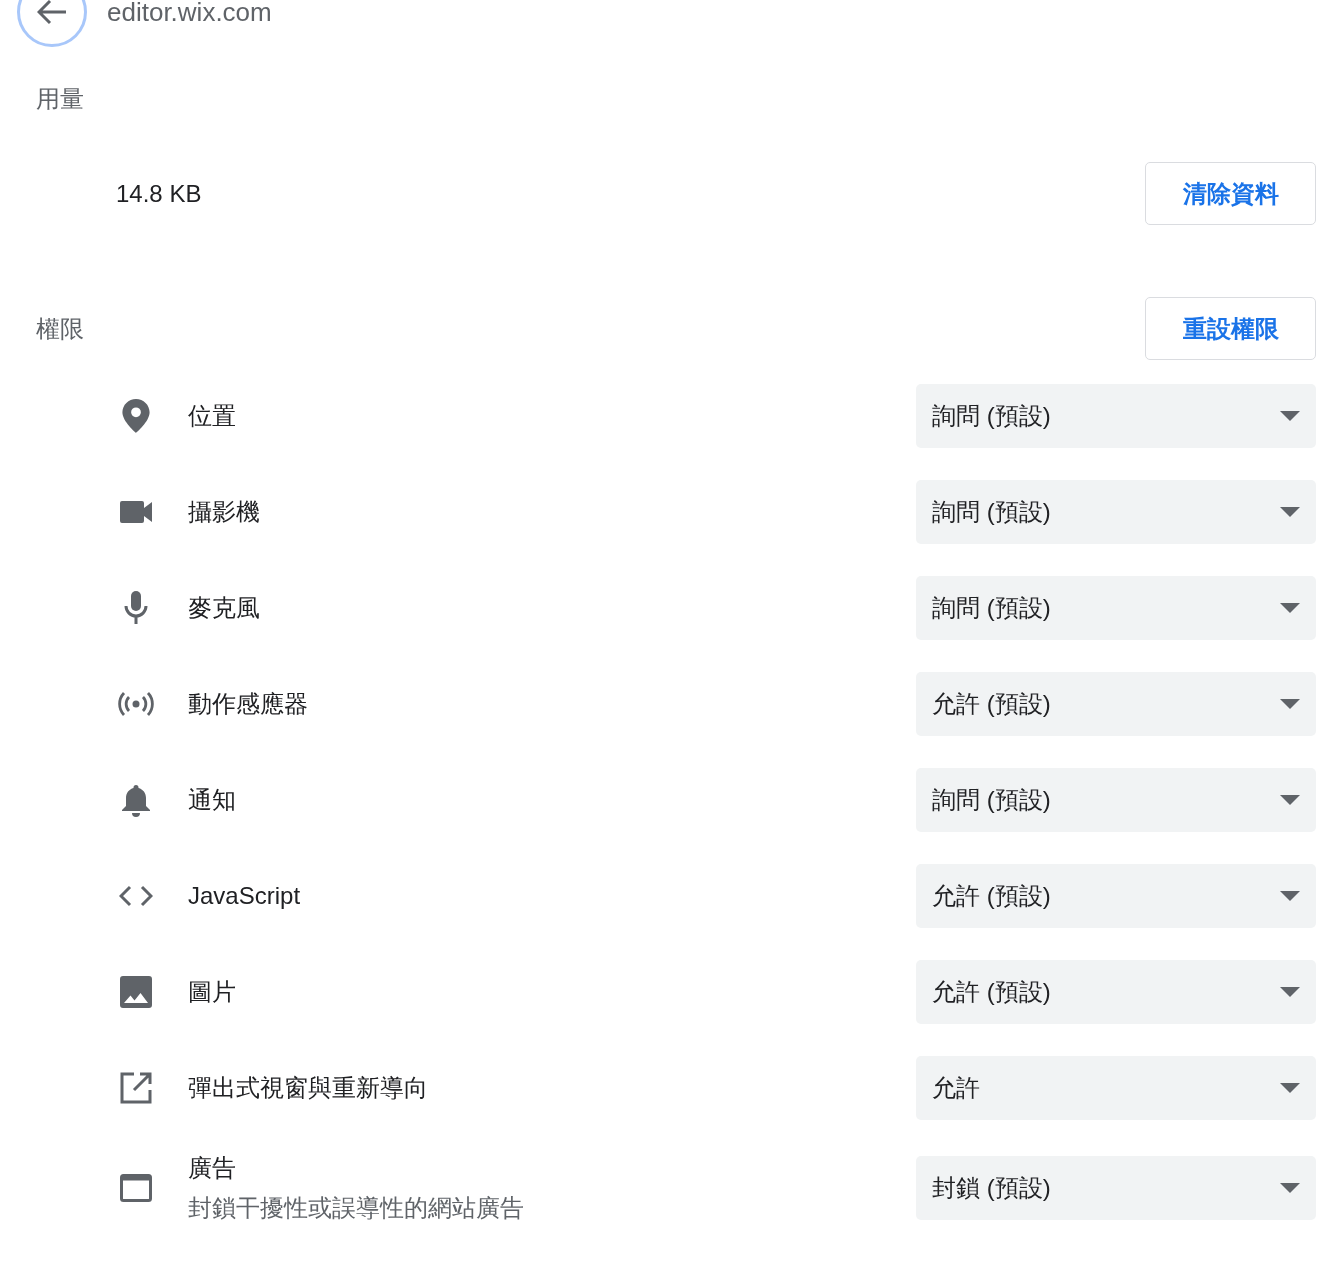  I want to click on image-icon, so click(136, 992).